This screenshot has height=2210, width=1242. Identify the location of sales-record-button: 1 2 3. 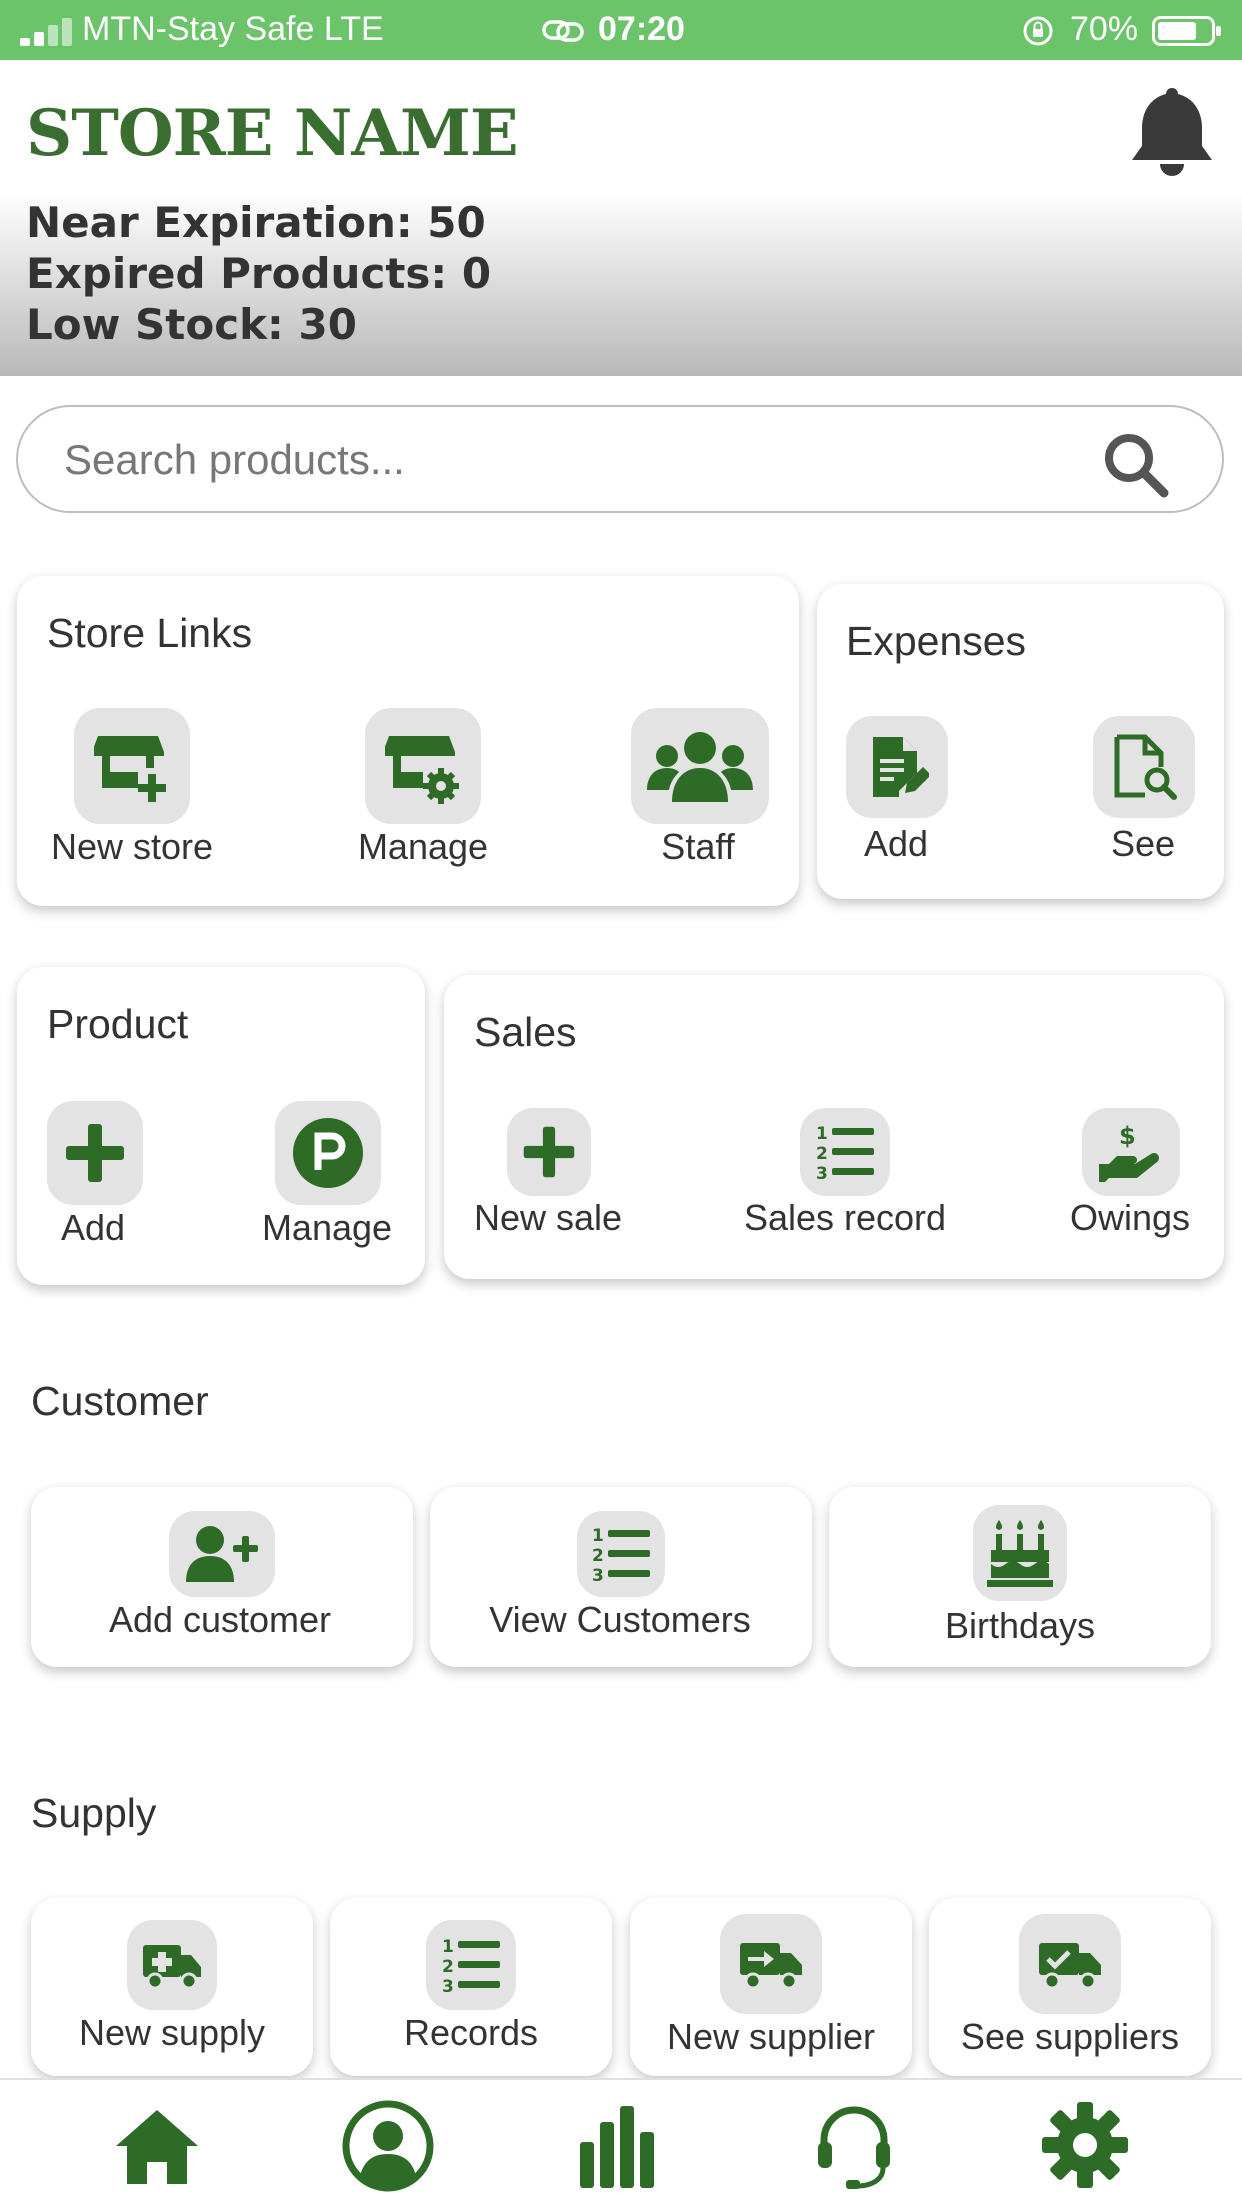
(845, 1152).